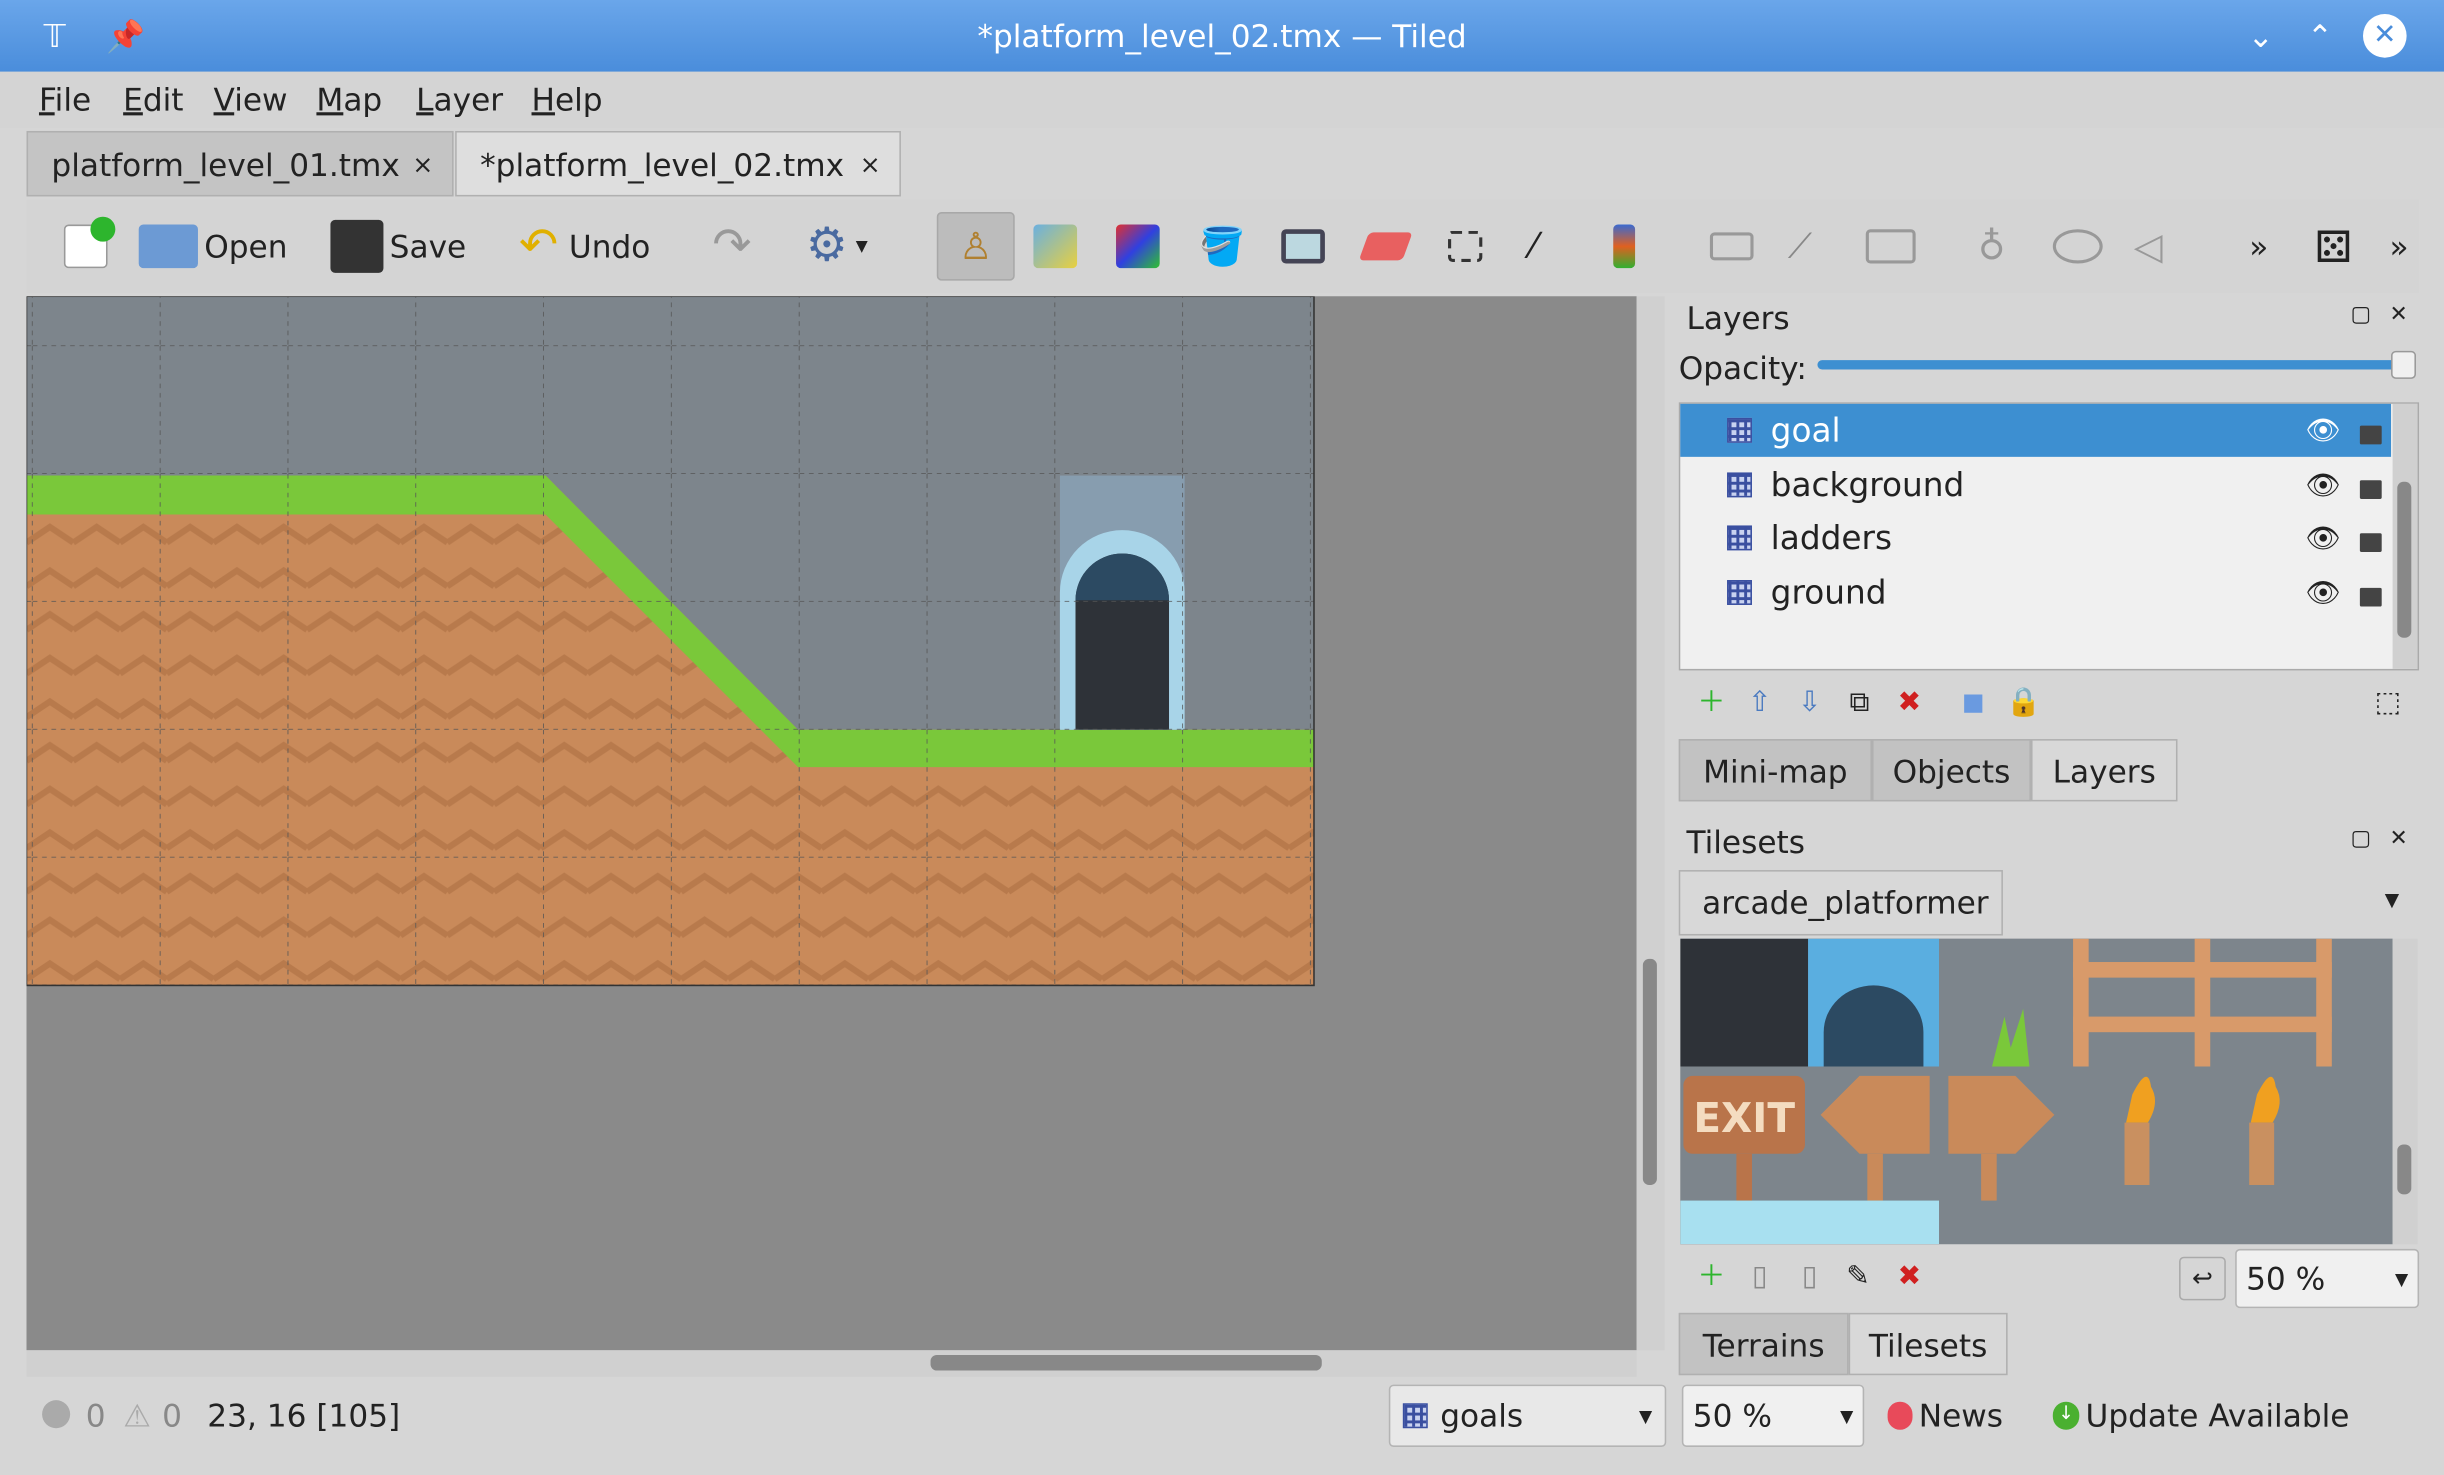 The width and height of the screenshot is (2444, 1475). I want to click on undo-button: ↶ Undo, so click(584, 246).